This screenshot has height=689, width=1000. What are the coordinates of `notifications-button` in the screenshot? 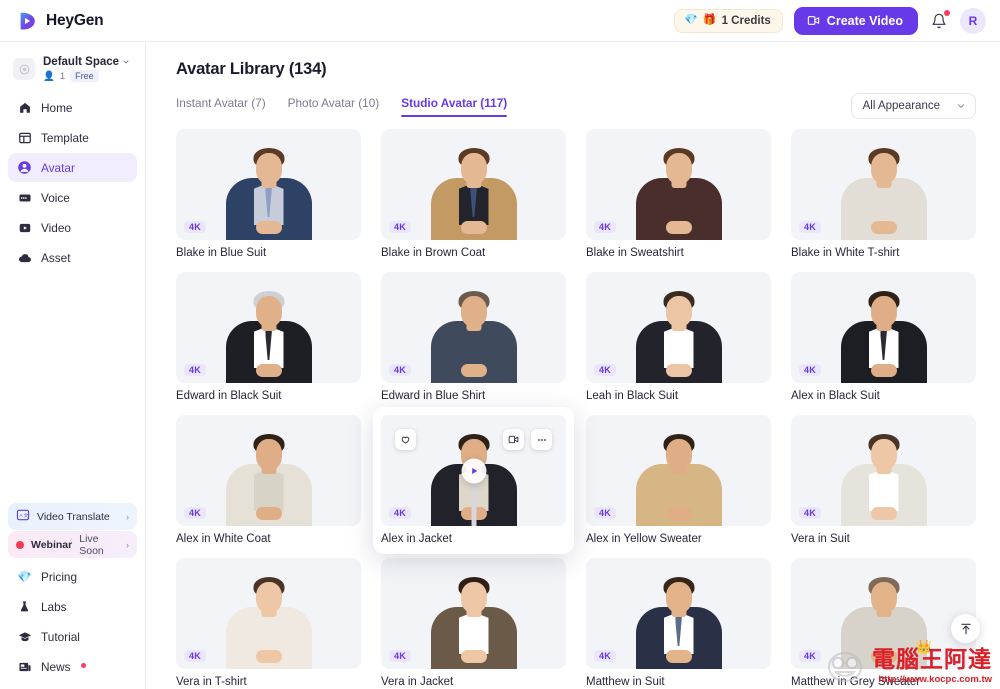 It's located at (939, 20).